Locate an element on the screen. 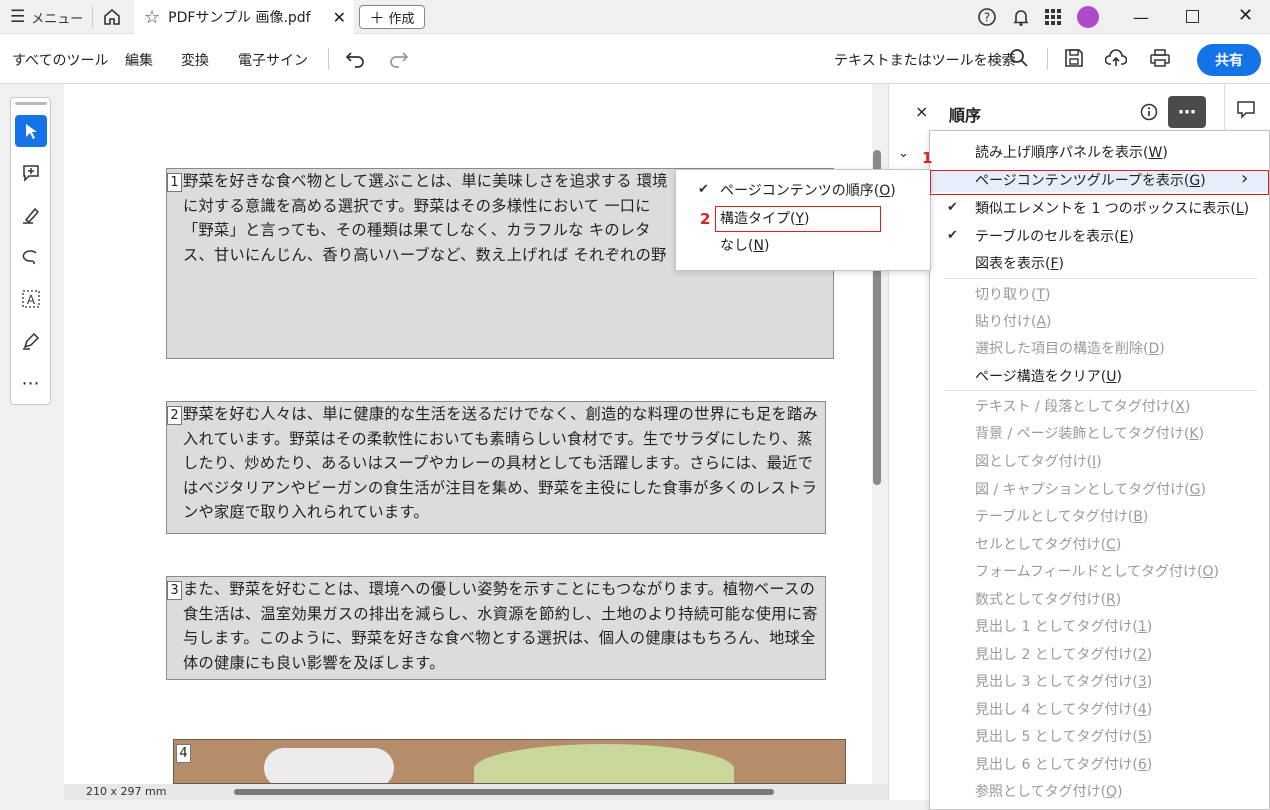 This screenshot has height=810, width=1270. lasso-draw-icon is located at coordinates (31, 257).